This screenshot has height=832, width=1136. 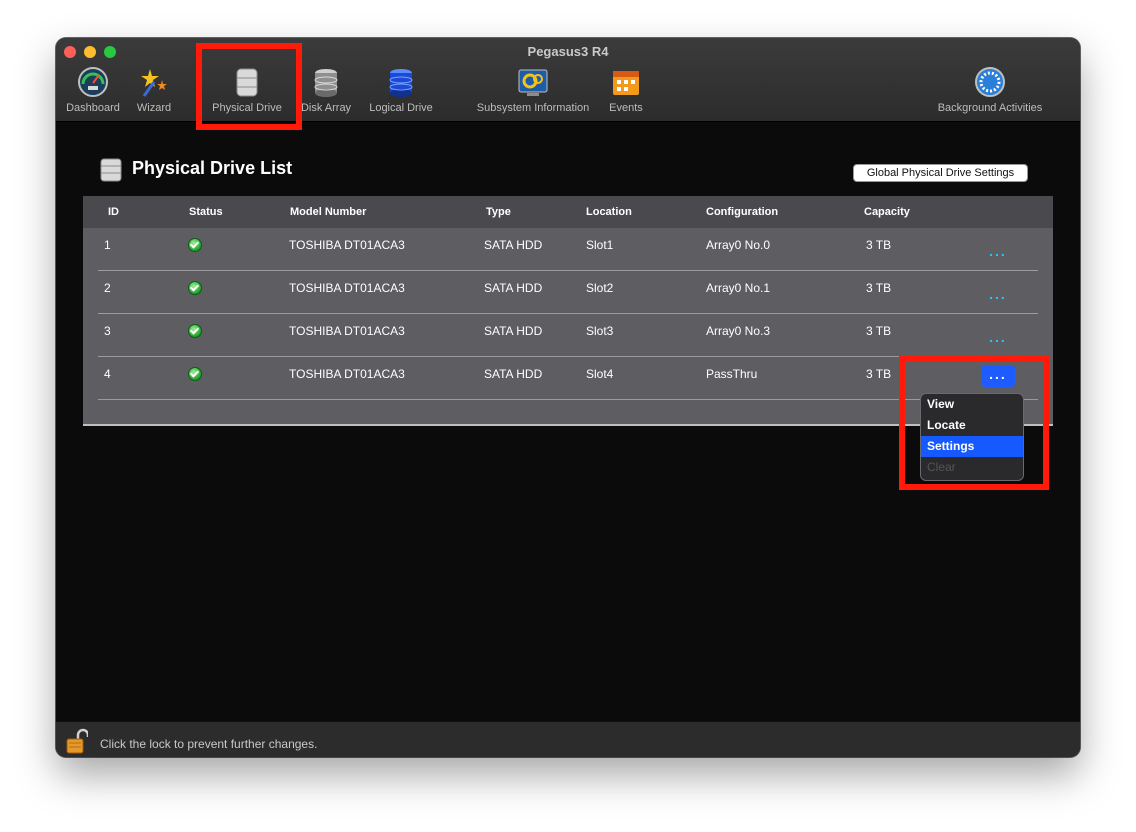 I want to click on logical-drive-icon, so click(x=401, y=83).